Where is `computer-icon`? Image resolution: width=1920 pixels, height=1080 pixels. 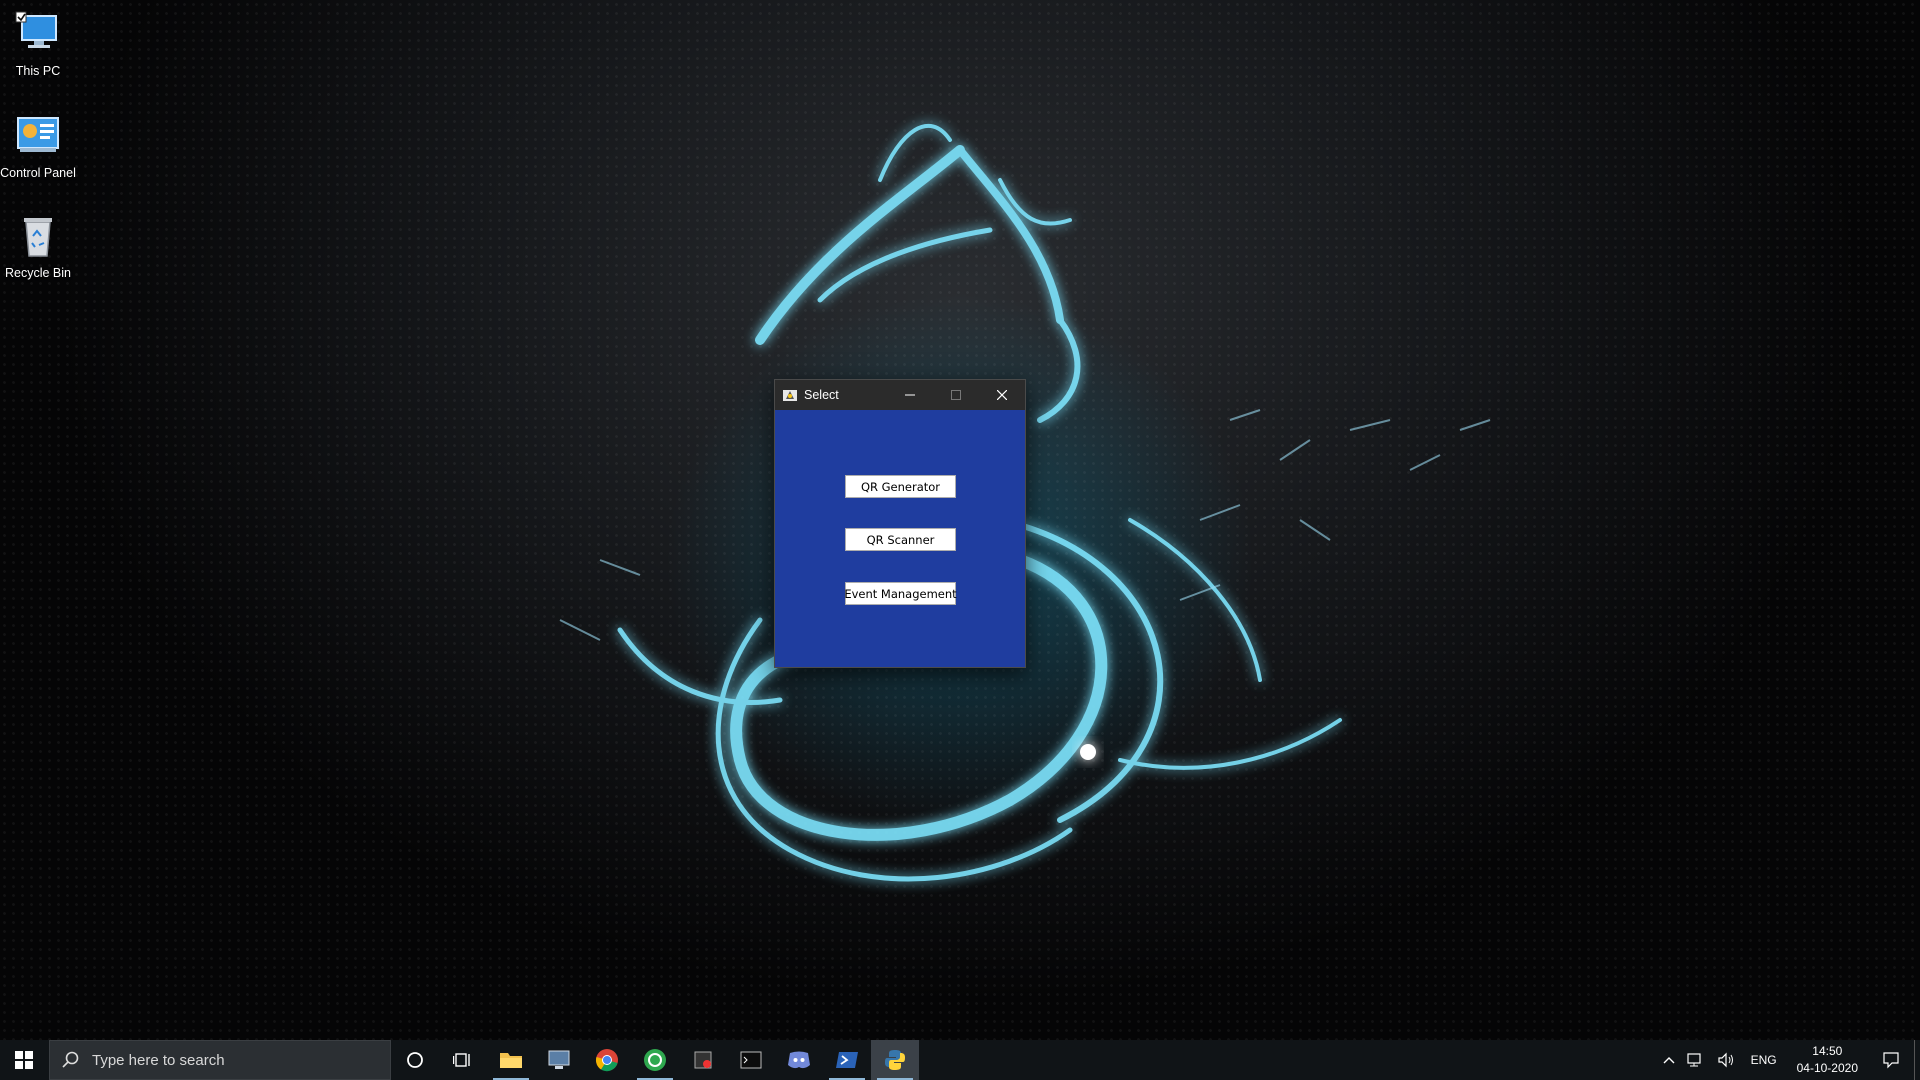 computer-icon is located at coordinates (36, 29).